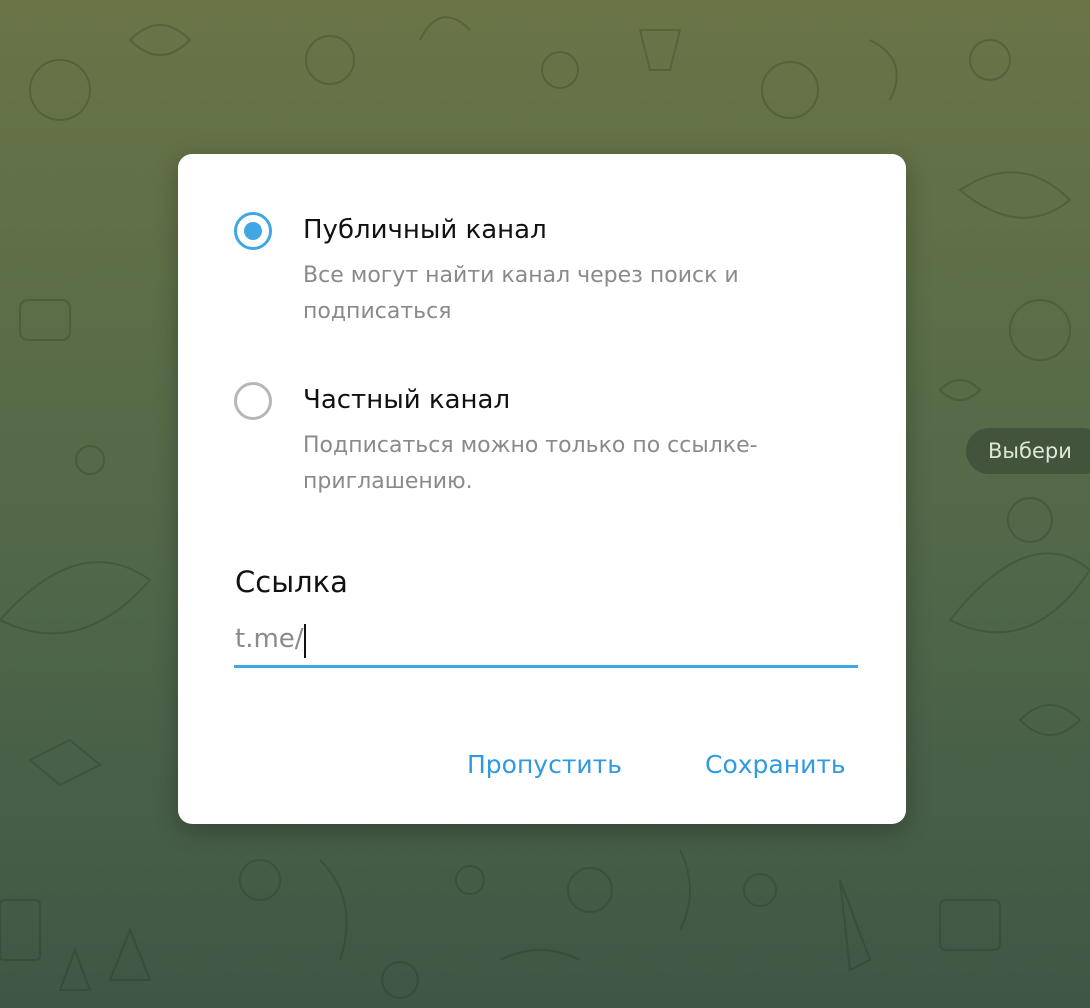 The height and width of the screenshot is (1008, 1090). I want to click on radio-selected-dot, so click(253, 231).